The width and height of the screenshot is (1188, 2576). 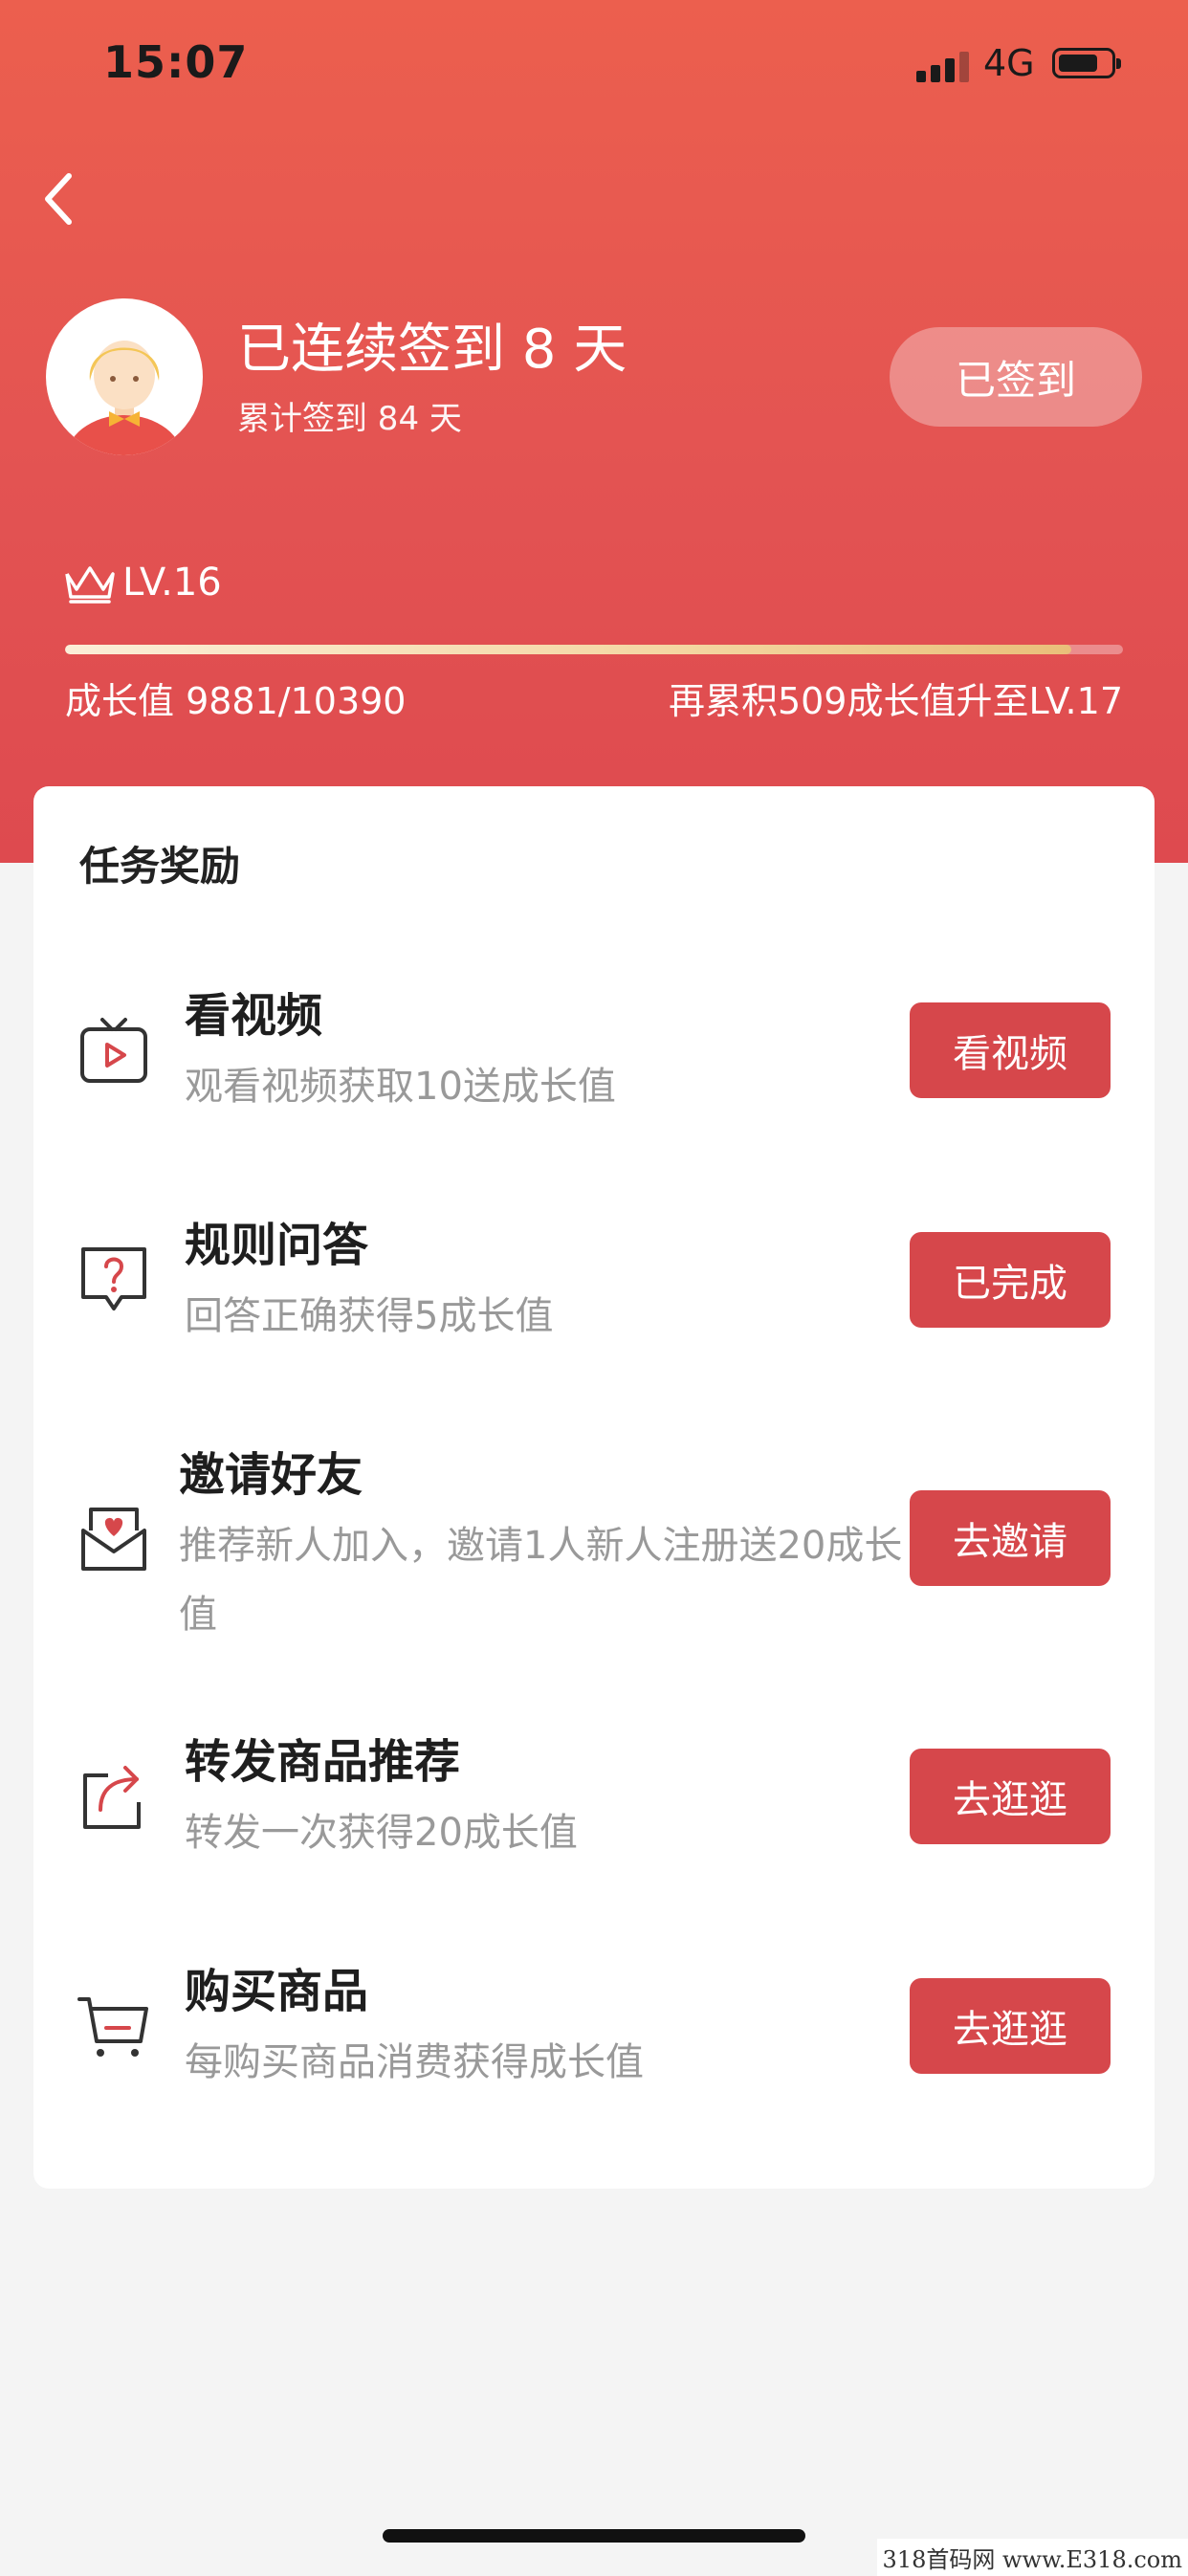 What do you see at coordinates (254, 1016) in the screenshot?
I see `task-name: 看视频` at bounding box center [254, 1016].